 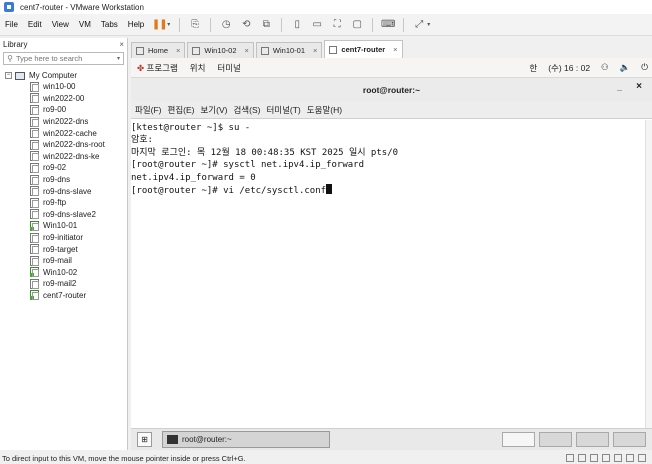 I want to click on terminal-icon, so click(x=172, y=439).